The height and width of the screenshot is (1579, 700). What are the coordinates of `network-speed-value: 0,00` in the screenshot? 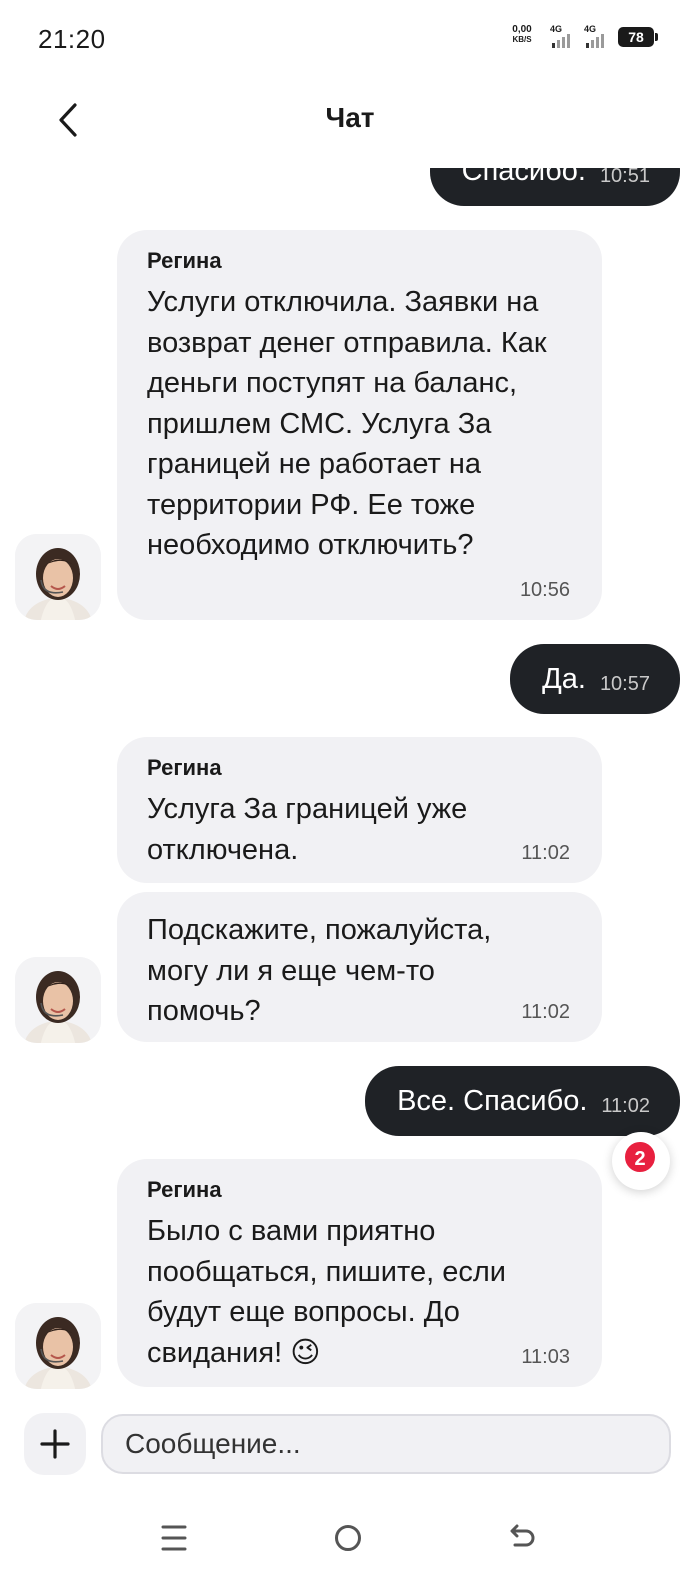 It's located at (522, 29).